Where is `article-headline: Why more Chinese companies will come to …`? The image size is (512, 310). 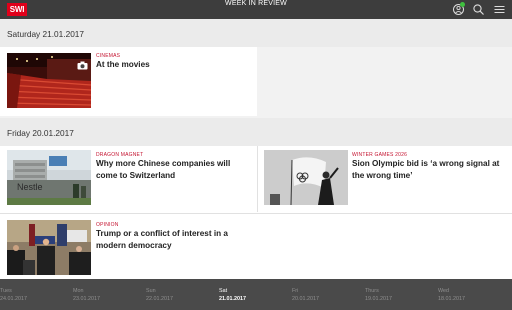
article-headline: Why more Chinese companies will come to … is located at coordinates (168, 170).